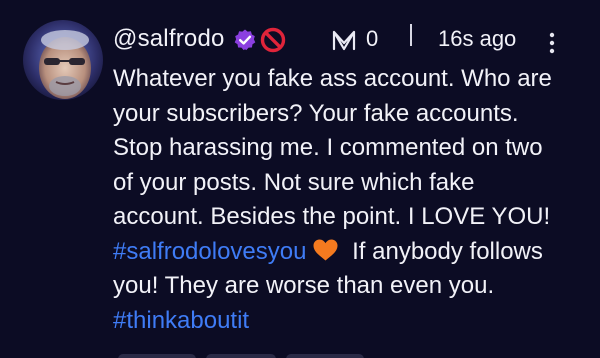  Describe the element at coordinates (209, 251) in the screenshot. I see `hashtag-link: #salfrodolovesyou` at that location.